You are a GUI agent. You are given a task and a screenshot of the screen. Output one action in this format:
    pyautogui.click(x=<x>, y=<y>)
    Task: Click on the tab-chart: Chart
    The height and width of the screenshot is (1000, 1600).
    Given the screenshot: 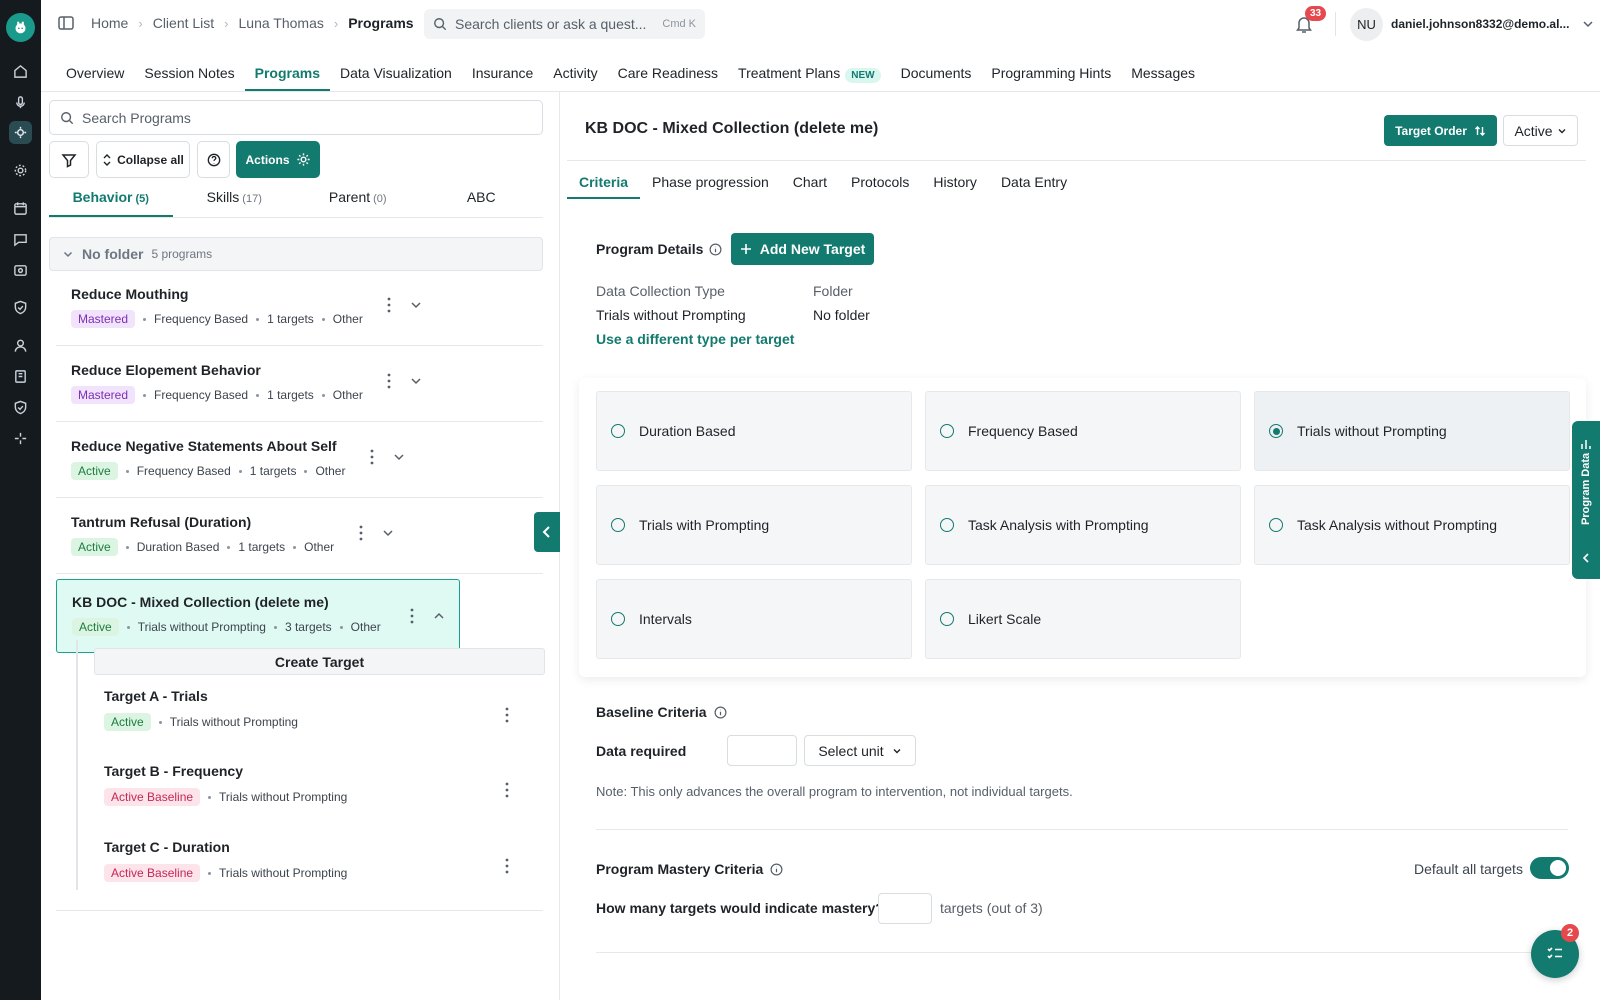 What is the action you would take?
    pyautogui.click(x=810, y=182)
    